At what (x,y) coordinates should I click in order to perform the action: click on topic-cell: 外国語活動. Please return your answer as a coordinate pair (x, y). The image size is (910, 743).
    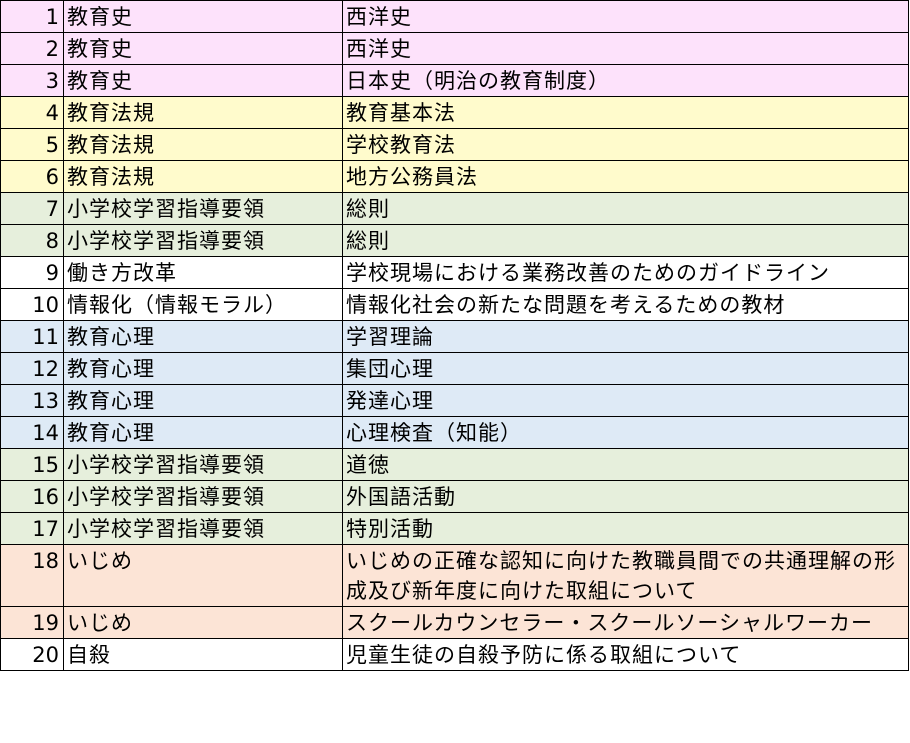
    Looking at the image, I should click on (625, 496).